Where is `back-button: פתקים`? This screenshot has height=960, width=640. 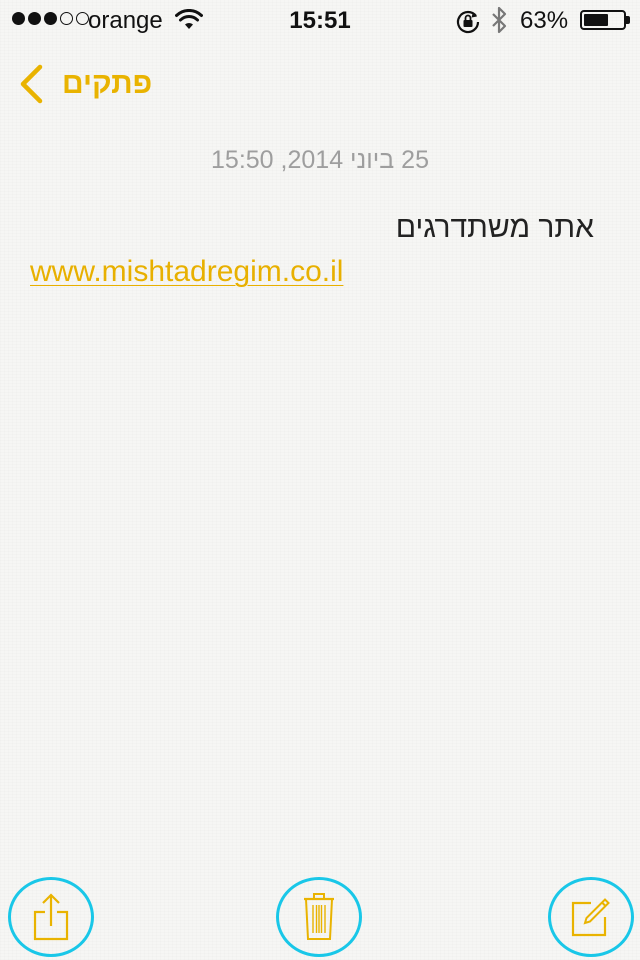
back-button: פתקים is located at coordinates (85, 84).